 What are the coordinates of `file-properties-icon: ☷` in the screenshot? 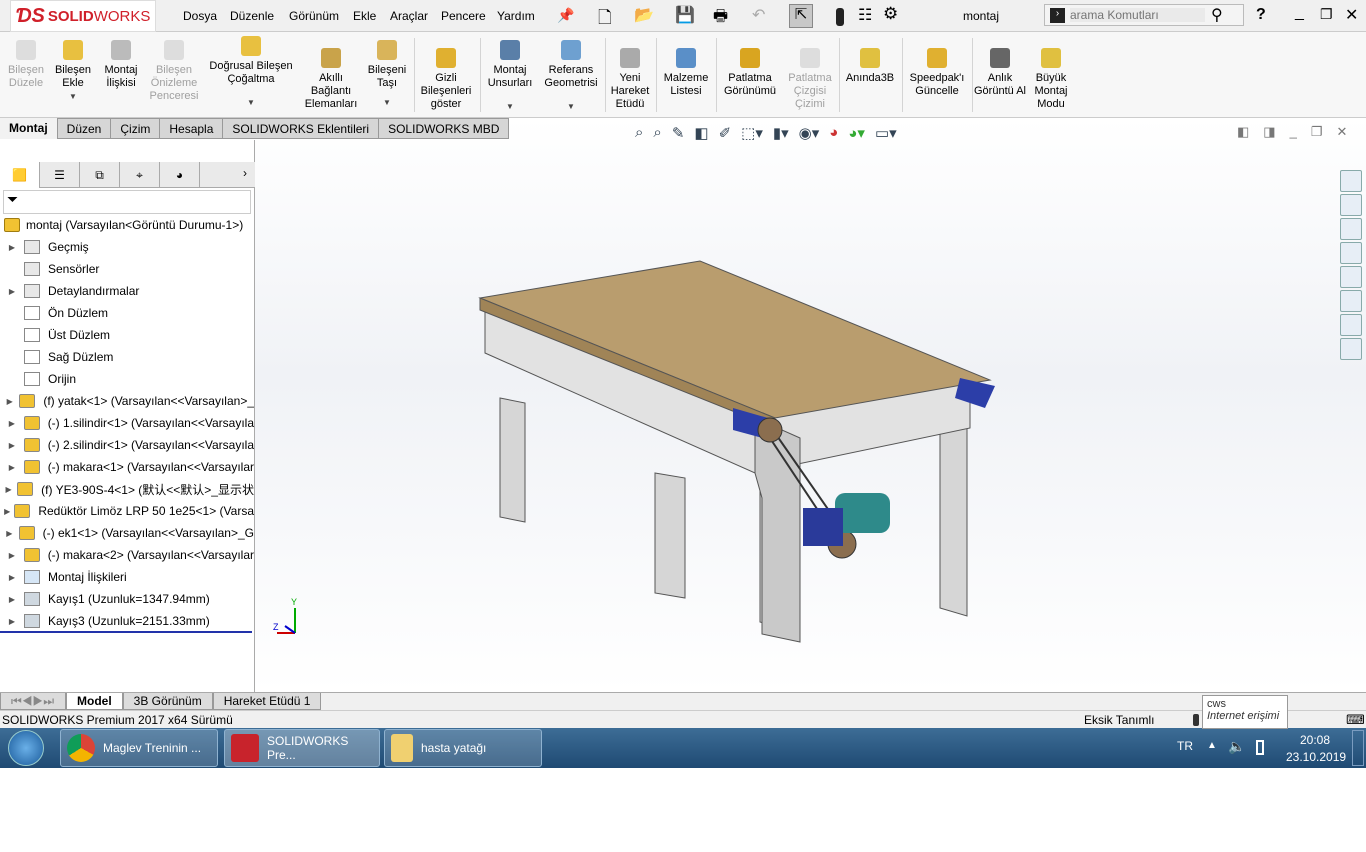 It's located at (865, 15).